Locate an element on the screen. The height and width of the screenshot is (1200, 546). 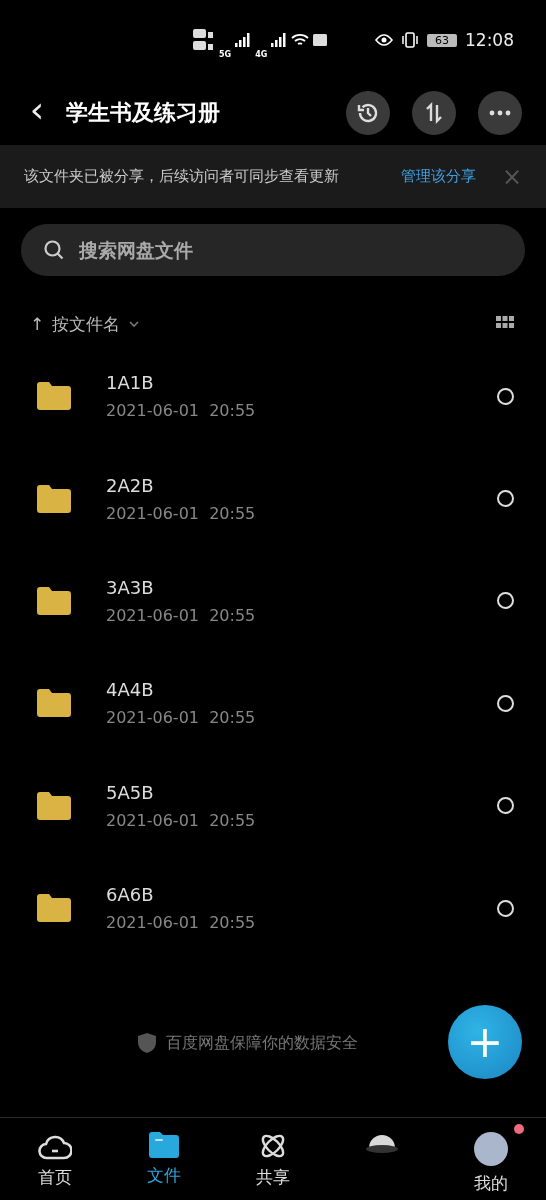
manage-share-link: 管理该分享 is located at coordinates (438, 176).